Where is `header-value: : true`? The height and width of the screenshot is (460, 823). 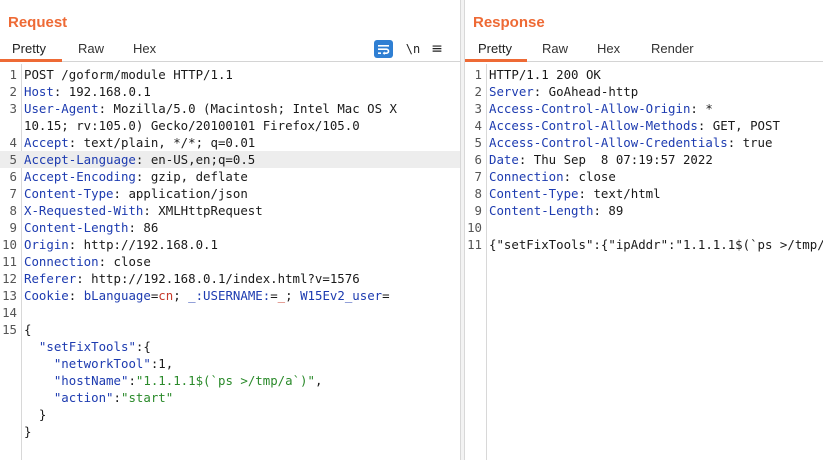
header-value: : true is located at coordinates (750, 142).